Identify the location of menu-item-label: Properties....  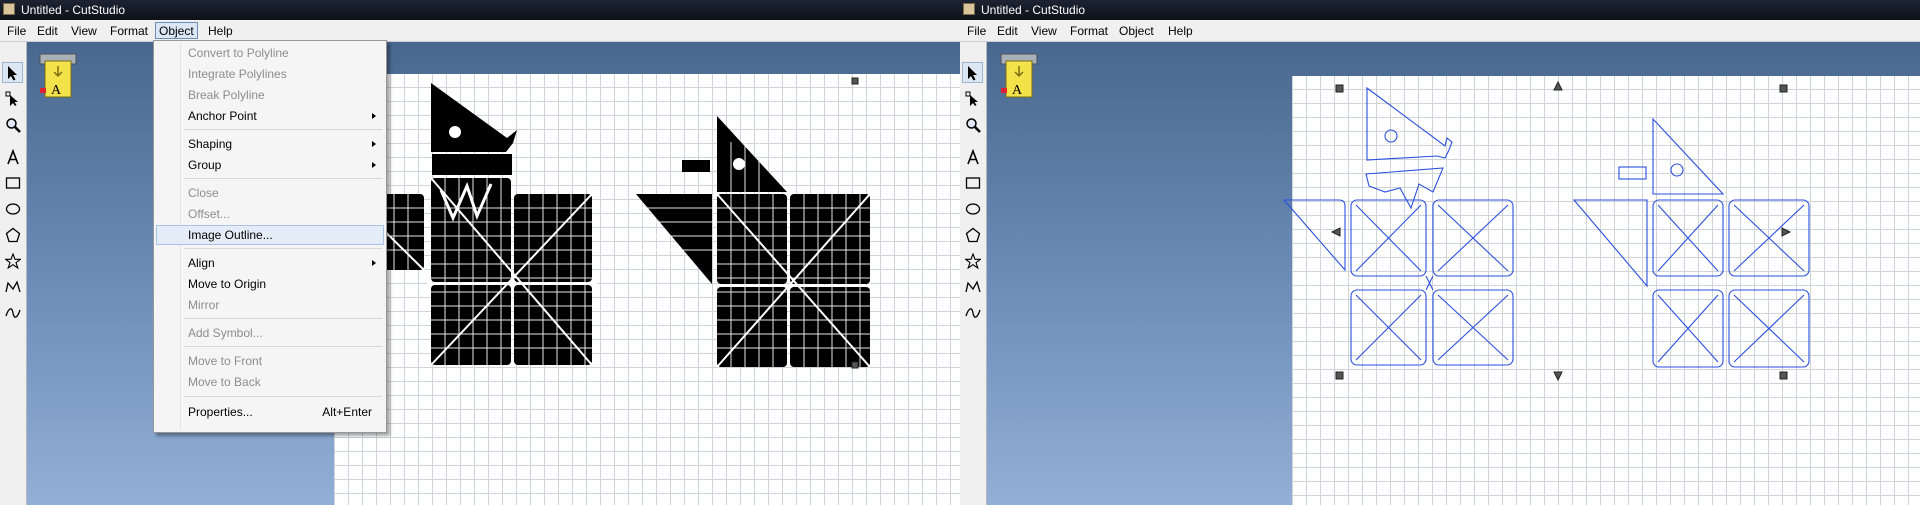
(220, 412).